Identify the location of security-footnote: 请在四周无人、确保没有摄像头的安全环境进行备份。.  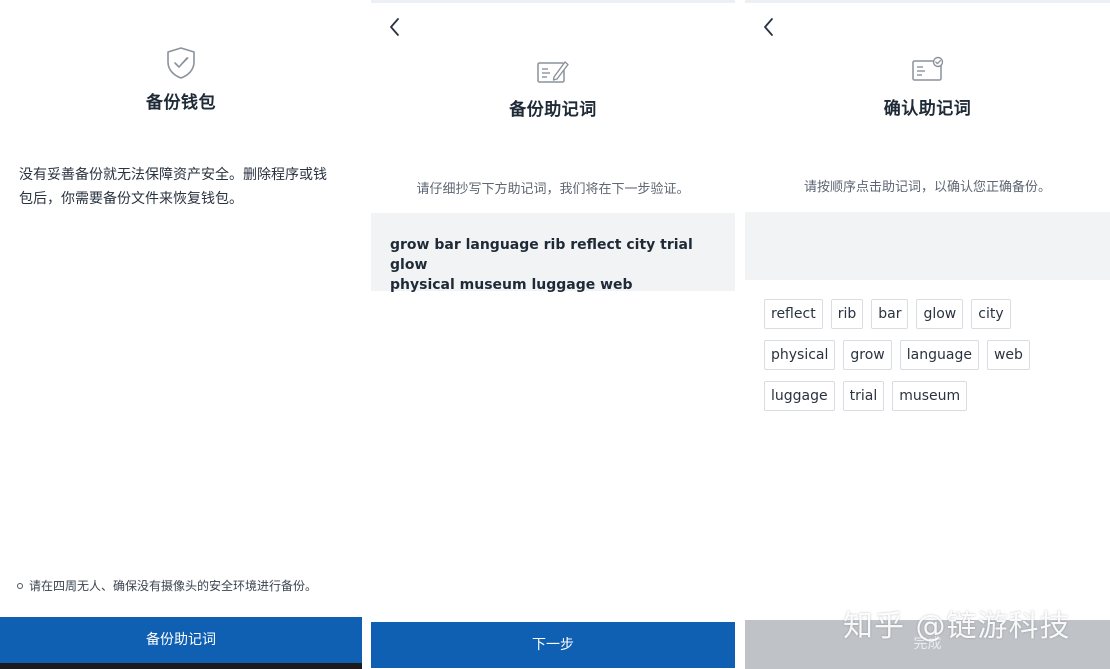
(167, 585).